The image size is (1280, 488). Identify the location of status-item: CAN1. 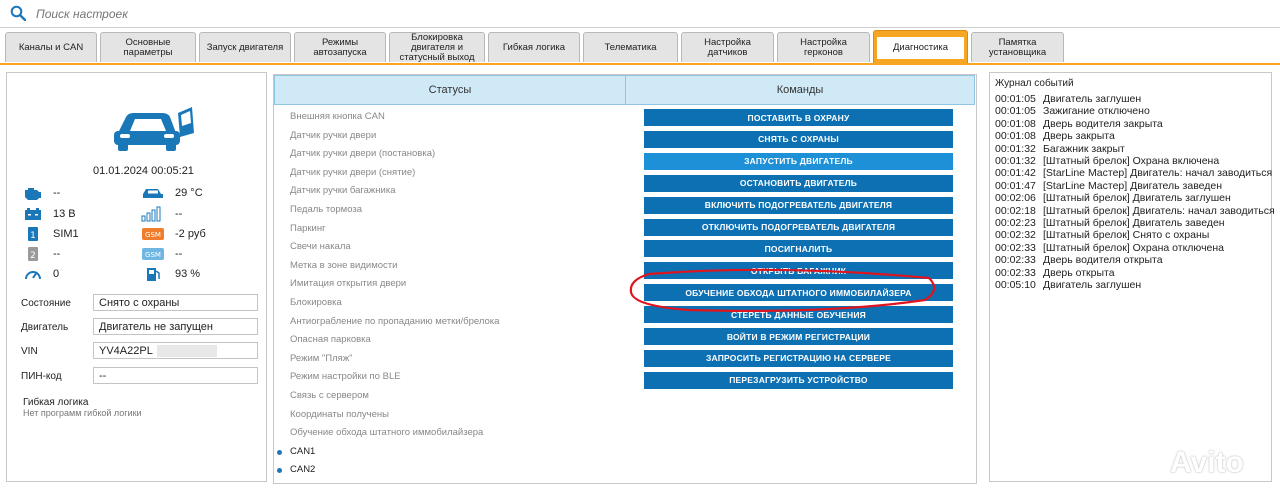
(303, 451).